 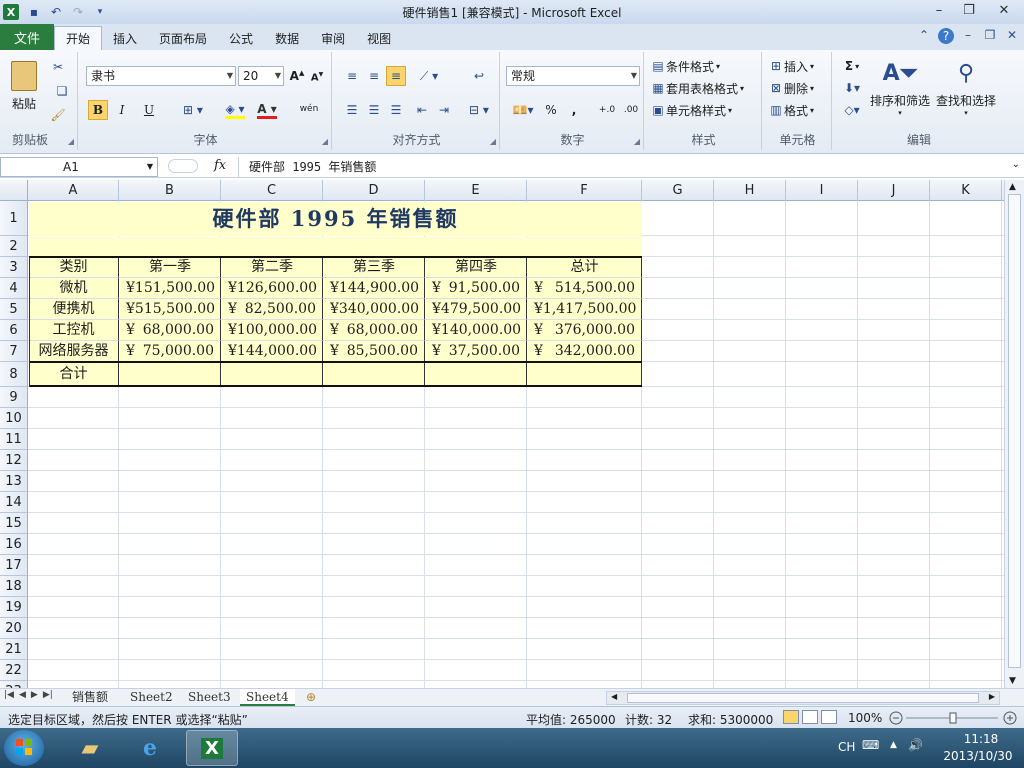 What do you see at coordinates (74, 309) in the screenshot?
I see `category-cell: 便携机` at bounding box center [74, 309].